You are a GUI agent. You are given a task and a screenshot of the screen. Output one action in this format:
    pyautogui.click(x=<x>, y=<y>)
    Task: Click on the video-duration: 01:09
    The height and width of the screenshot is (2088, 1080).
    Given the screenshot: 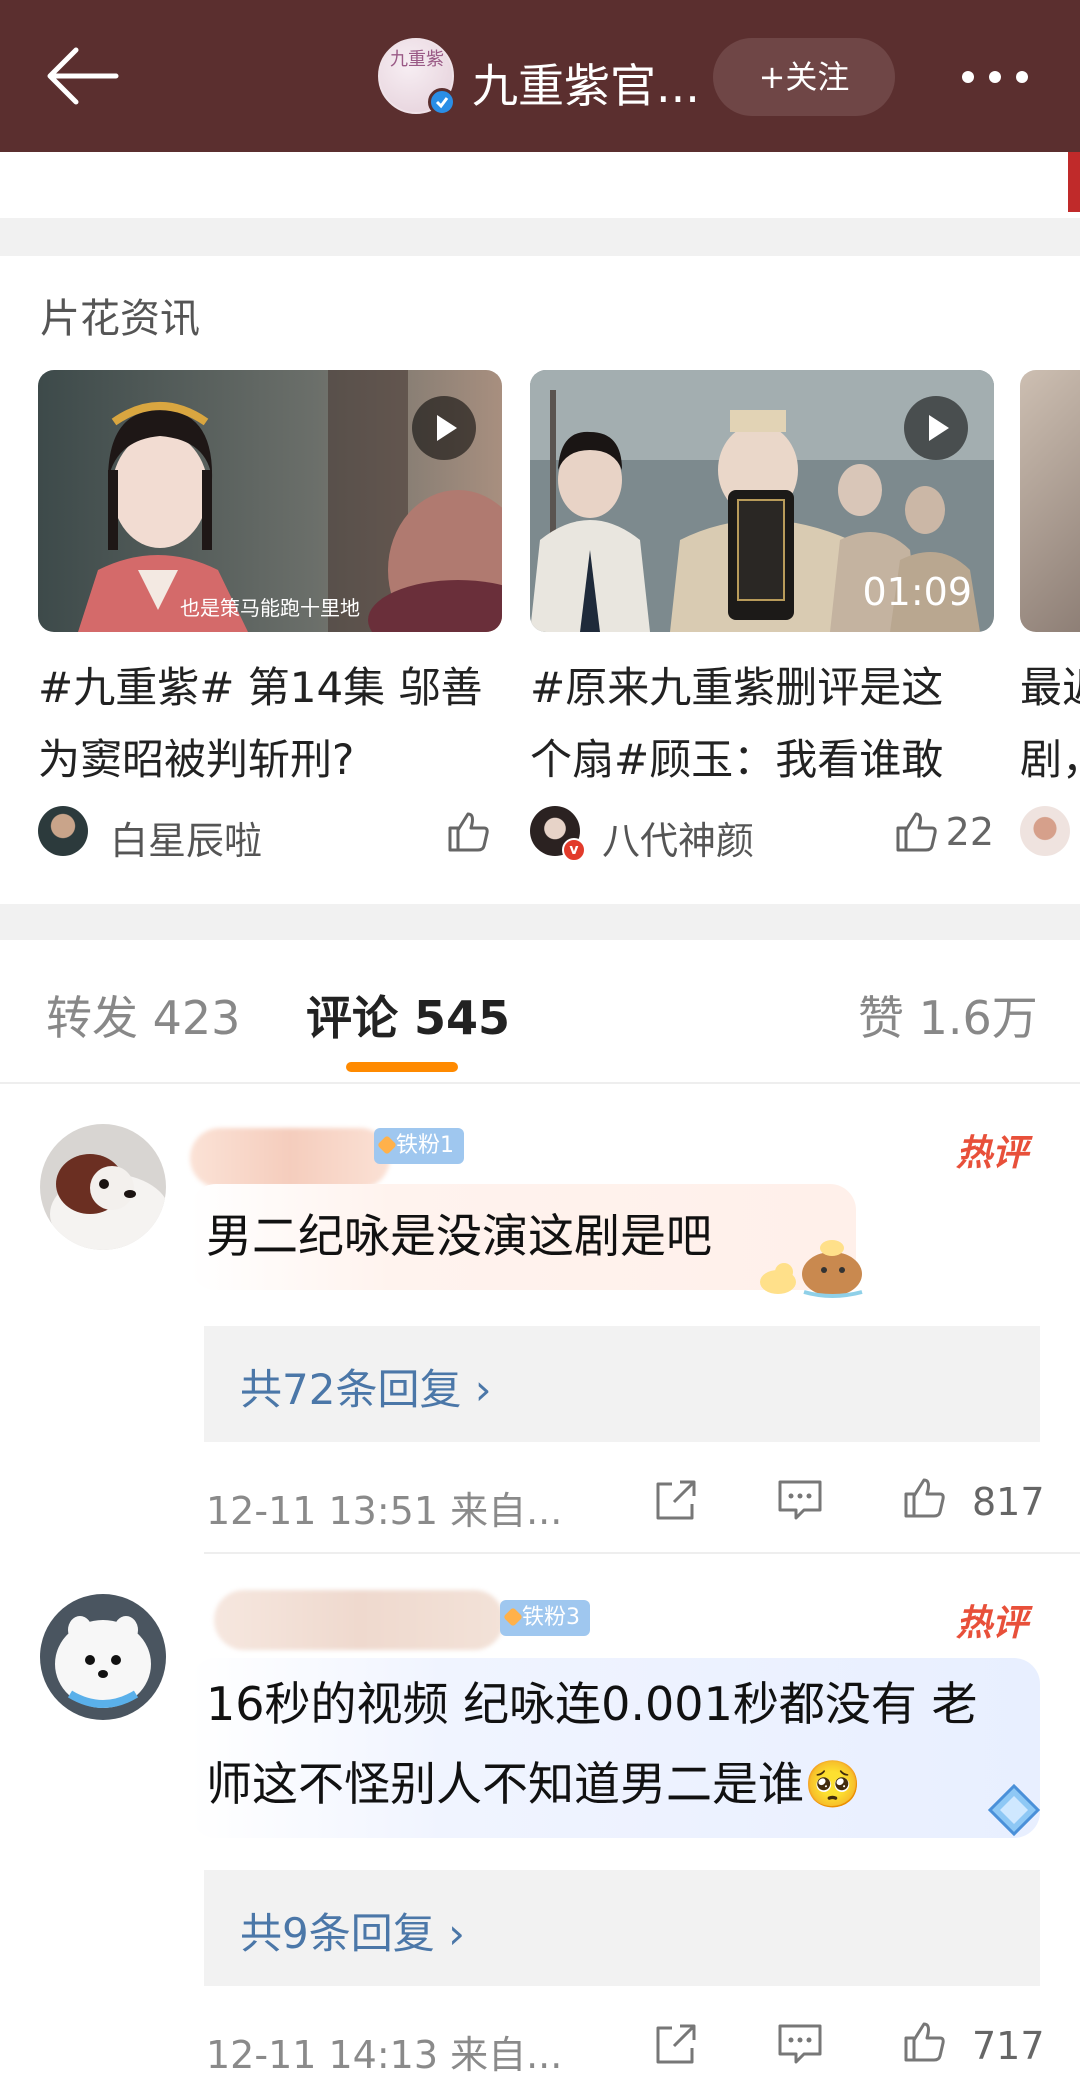 What is the action you would take?
    pyautogui.click(x=917, y=592)
    